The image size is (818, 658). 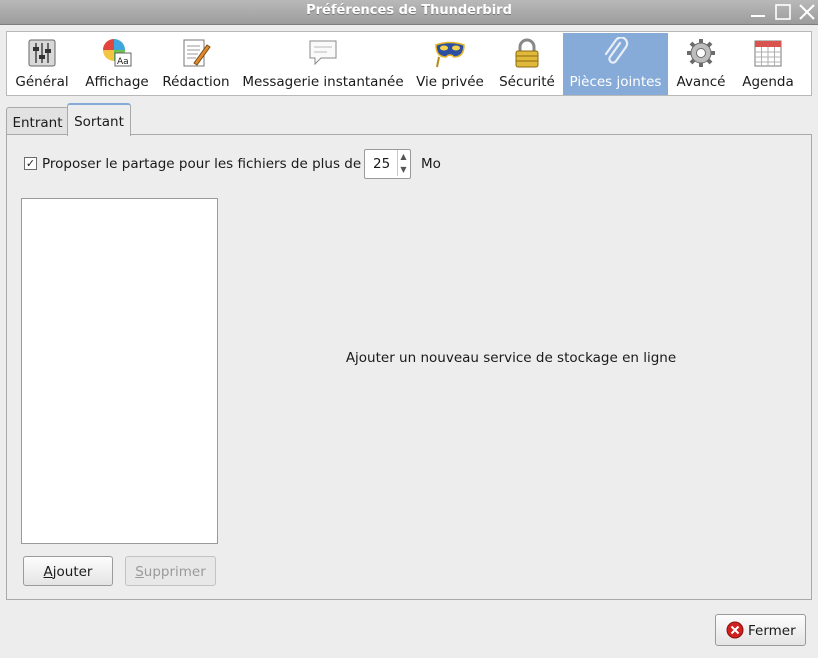 I want to click on tab-incoming: Entrant, so click(x=37, y=121).